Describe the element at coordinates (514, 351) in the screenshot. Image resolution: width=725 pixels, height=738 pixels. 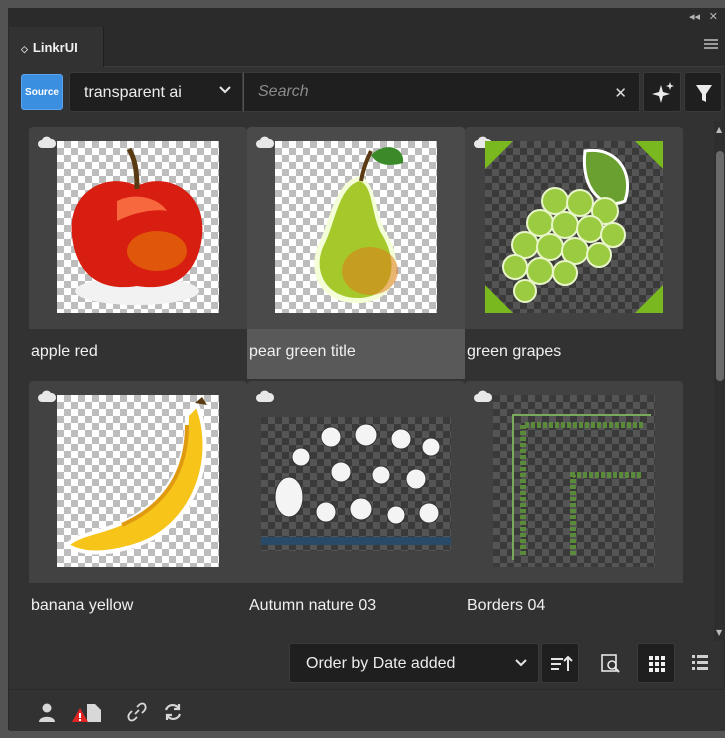
I see `asset-label: green grapes` at that location.